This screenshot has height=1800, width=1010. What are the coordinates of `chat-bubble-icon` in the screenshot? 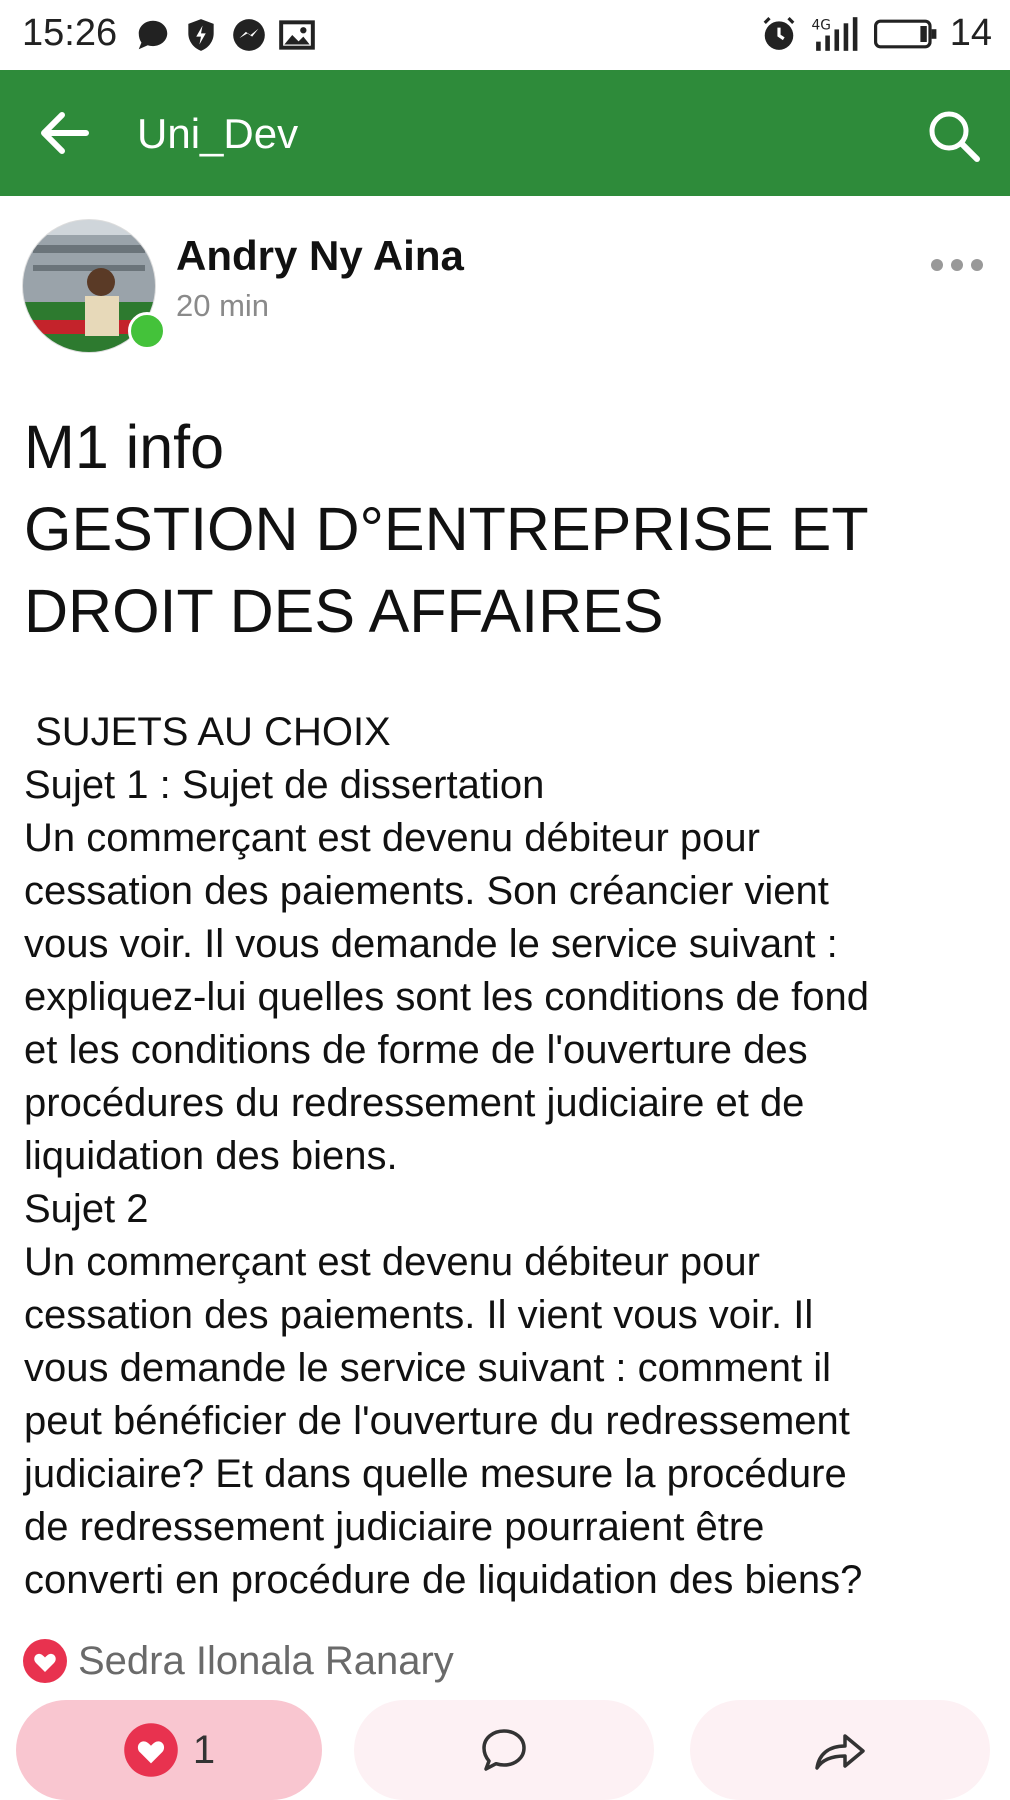 It's located at (153, 35).